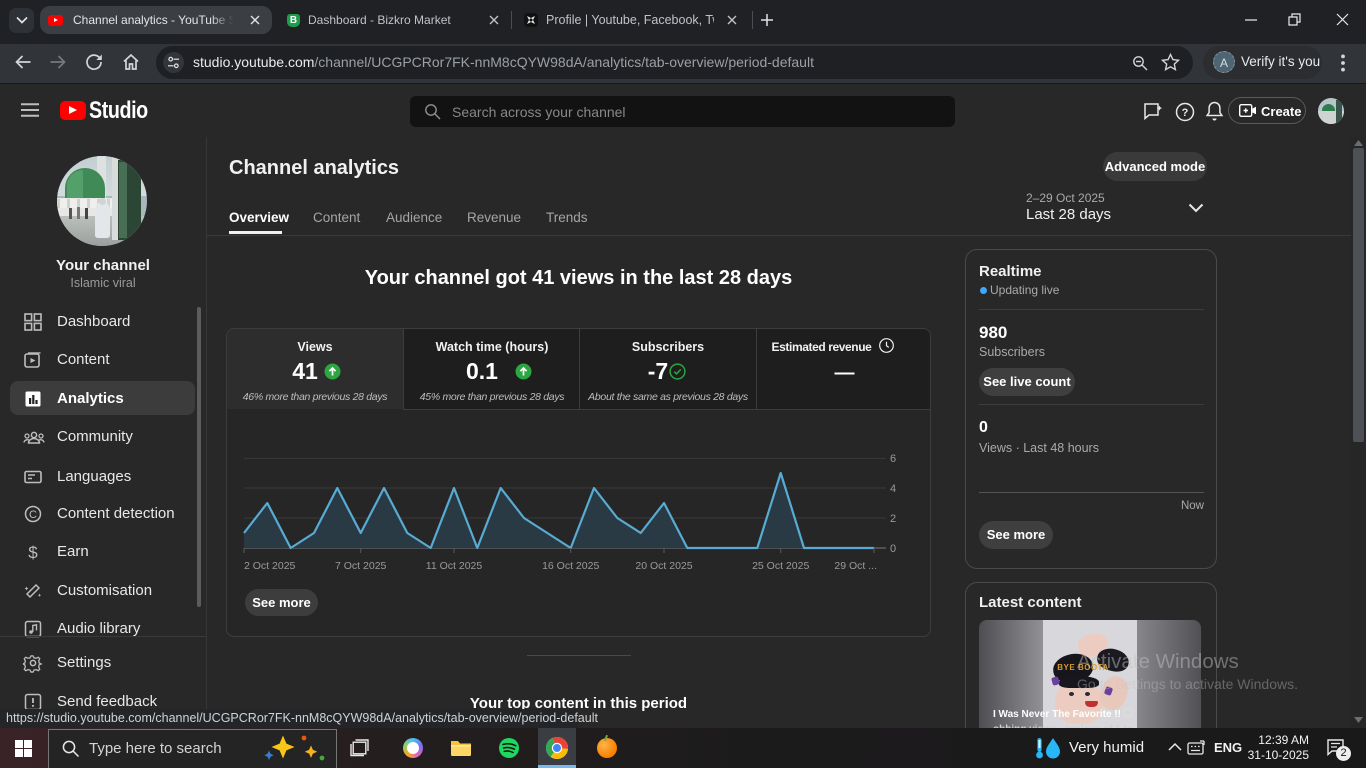 This screenshot has width=1366, height=768. Describe the element at coordinates (780, 566) in the screenshot. I see `svg-text: 25 Oct 2025` at that location.